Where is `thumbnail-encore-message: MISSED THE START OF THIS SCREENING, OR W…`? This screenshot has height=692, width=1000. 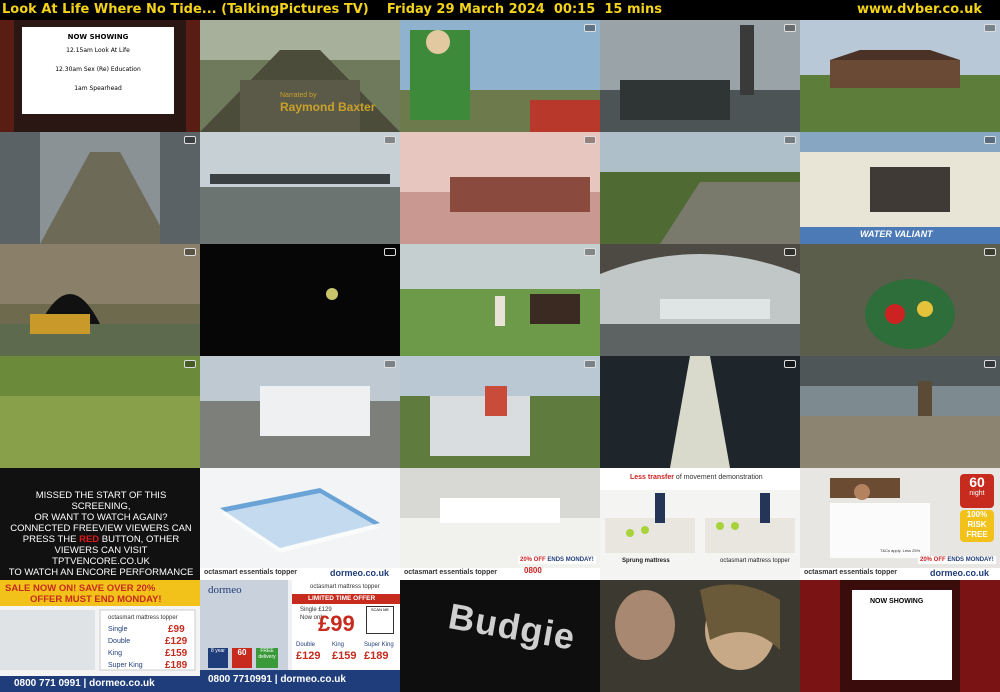
thumbnail-encore-message: MISSED THE START OF THIS SCREENING, OR W… is located at coordinates (100, 524).